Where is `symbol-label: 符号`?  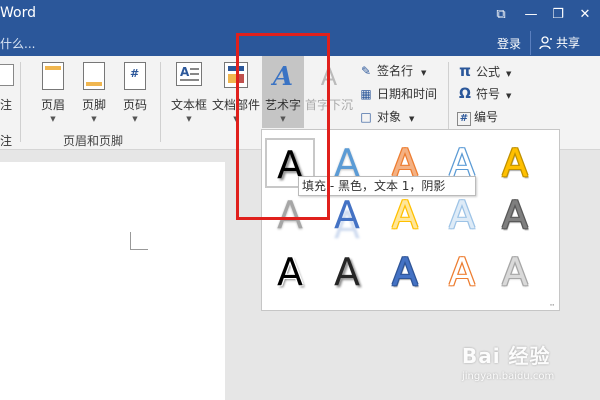 symbol-label: 符号 is located at coordinates (488, 94).